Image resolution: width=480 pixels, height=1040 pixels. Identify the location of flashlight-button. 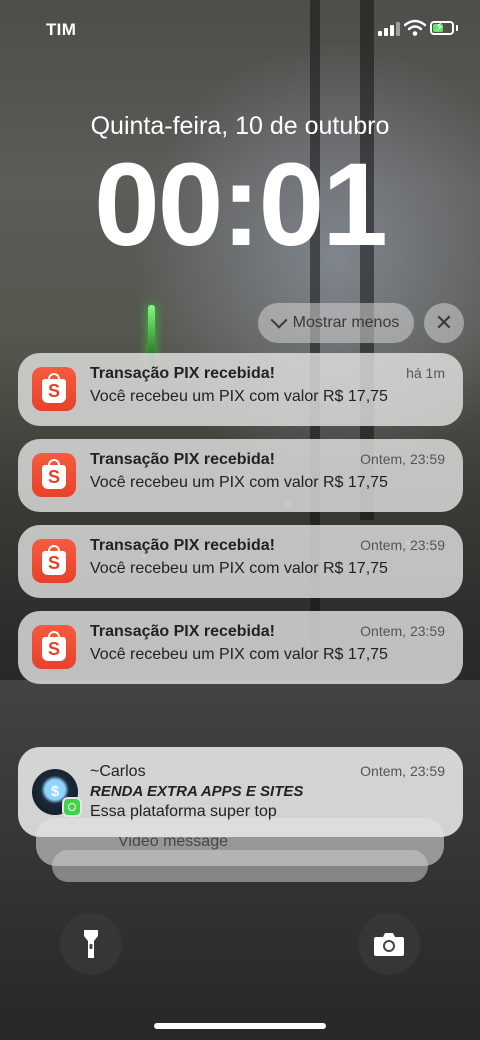
(91, 944).